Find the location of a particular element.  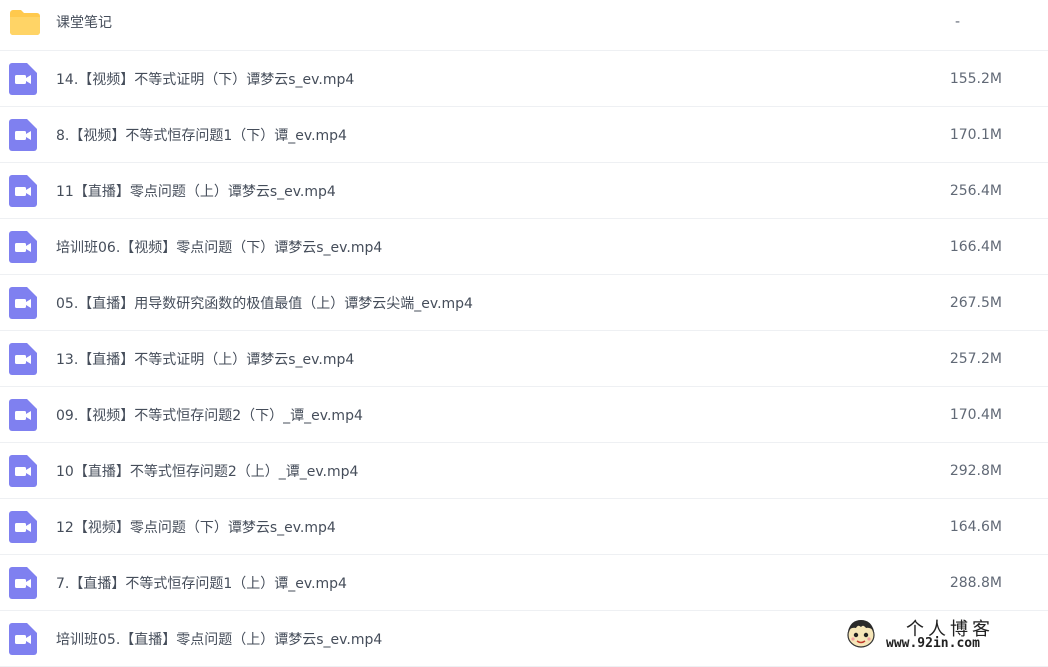

list-item: 14.【视频】不等式证明（下）谭梦云s_ev.mp4 155.2M is located at coordinates (524, 79).